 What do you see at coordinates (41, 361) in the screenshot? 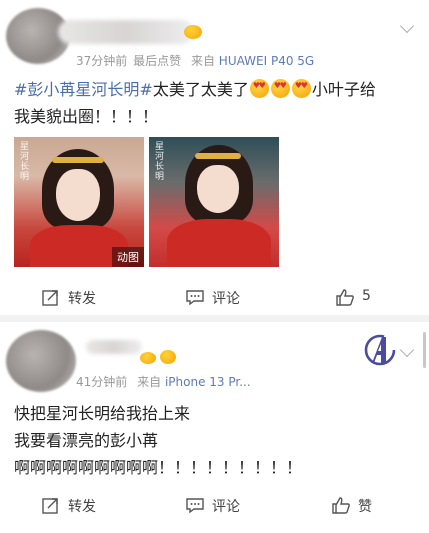
I see `user-avatar` at bounding box center [41, 361].